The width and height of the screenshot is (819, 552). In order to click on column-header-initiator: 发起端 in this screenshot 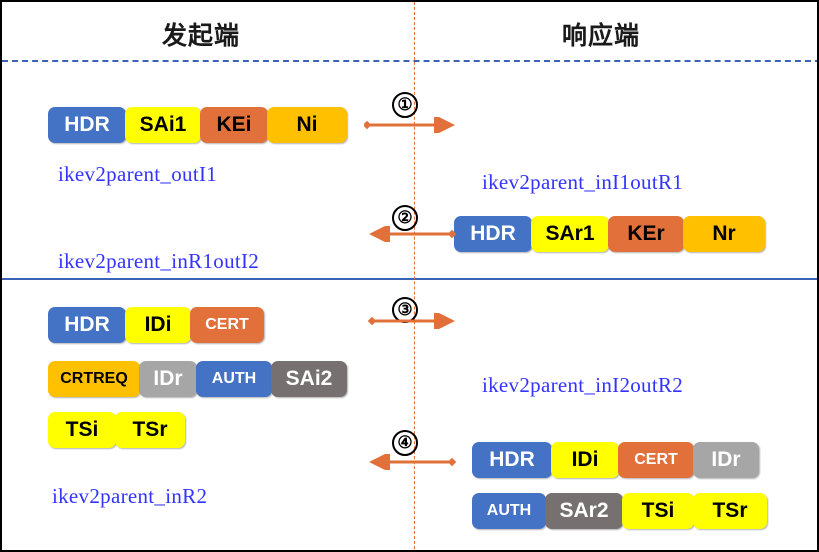, I will do `click(201, 36)`.